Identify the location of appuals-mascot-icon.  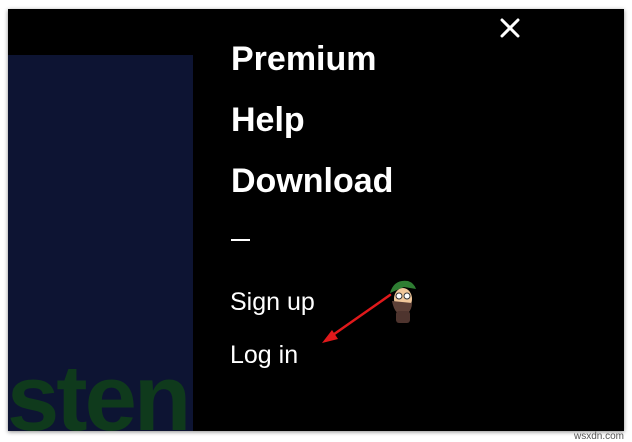
(403, 301).